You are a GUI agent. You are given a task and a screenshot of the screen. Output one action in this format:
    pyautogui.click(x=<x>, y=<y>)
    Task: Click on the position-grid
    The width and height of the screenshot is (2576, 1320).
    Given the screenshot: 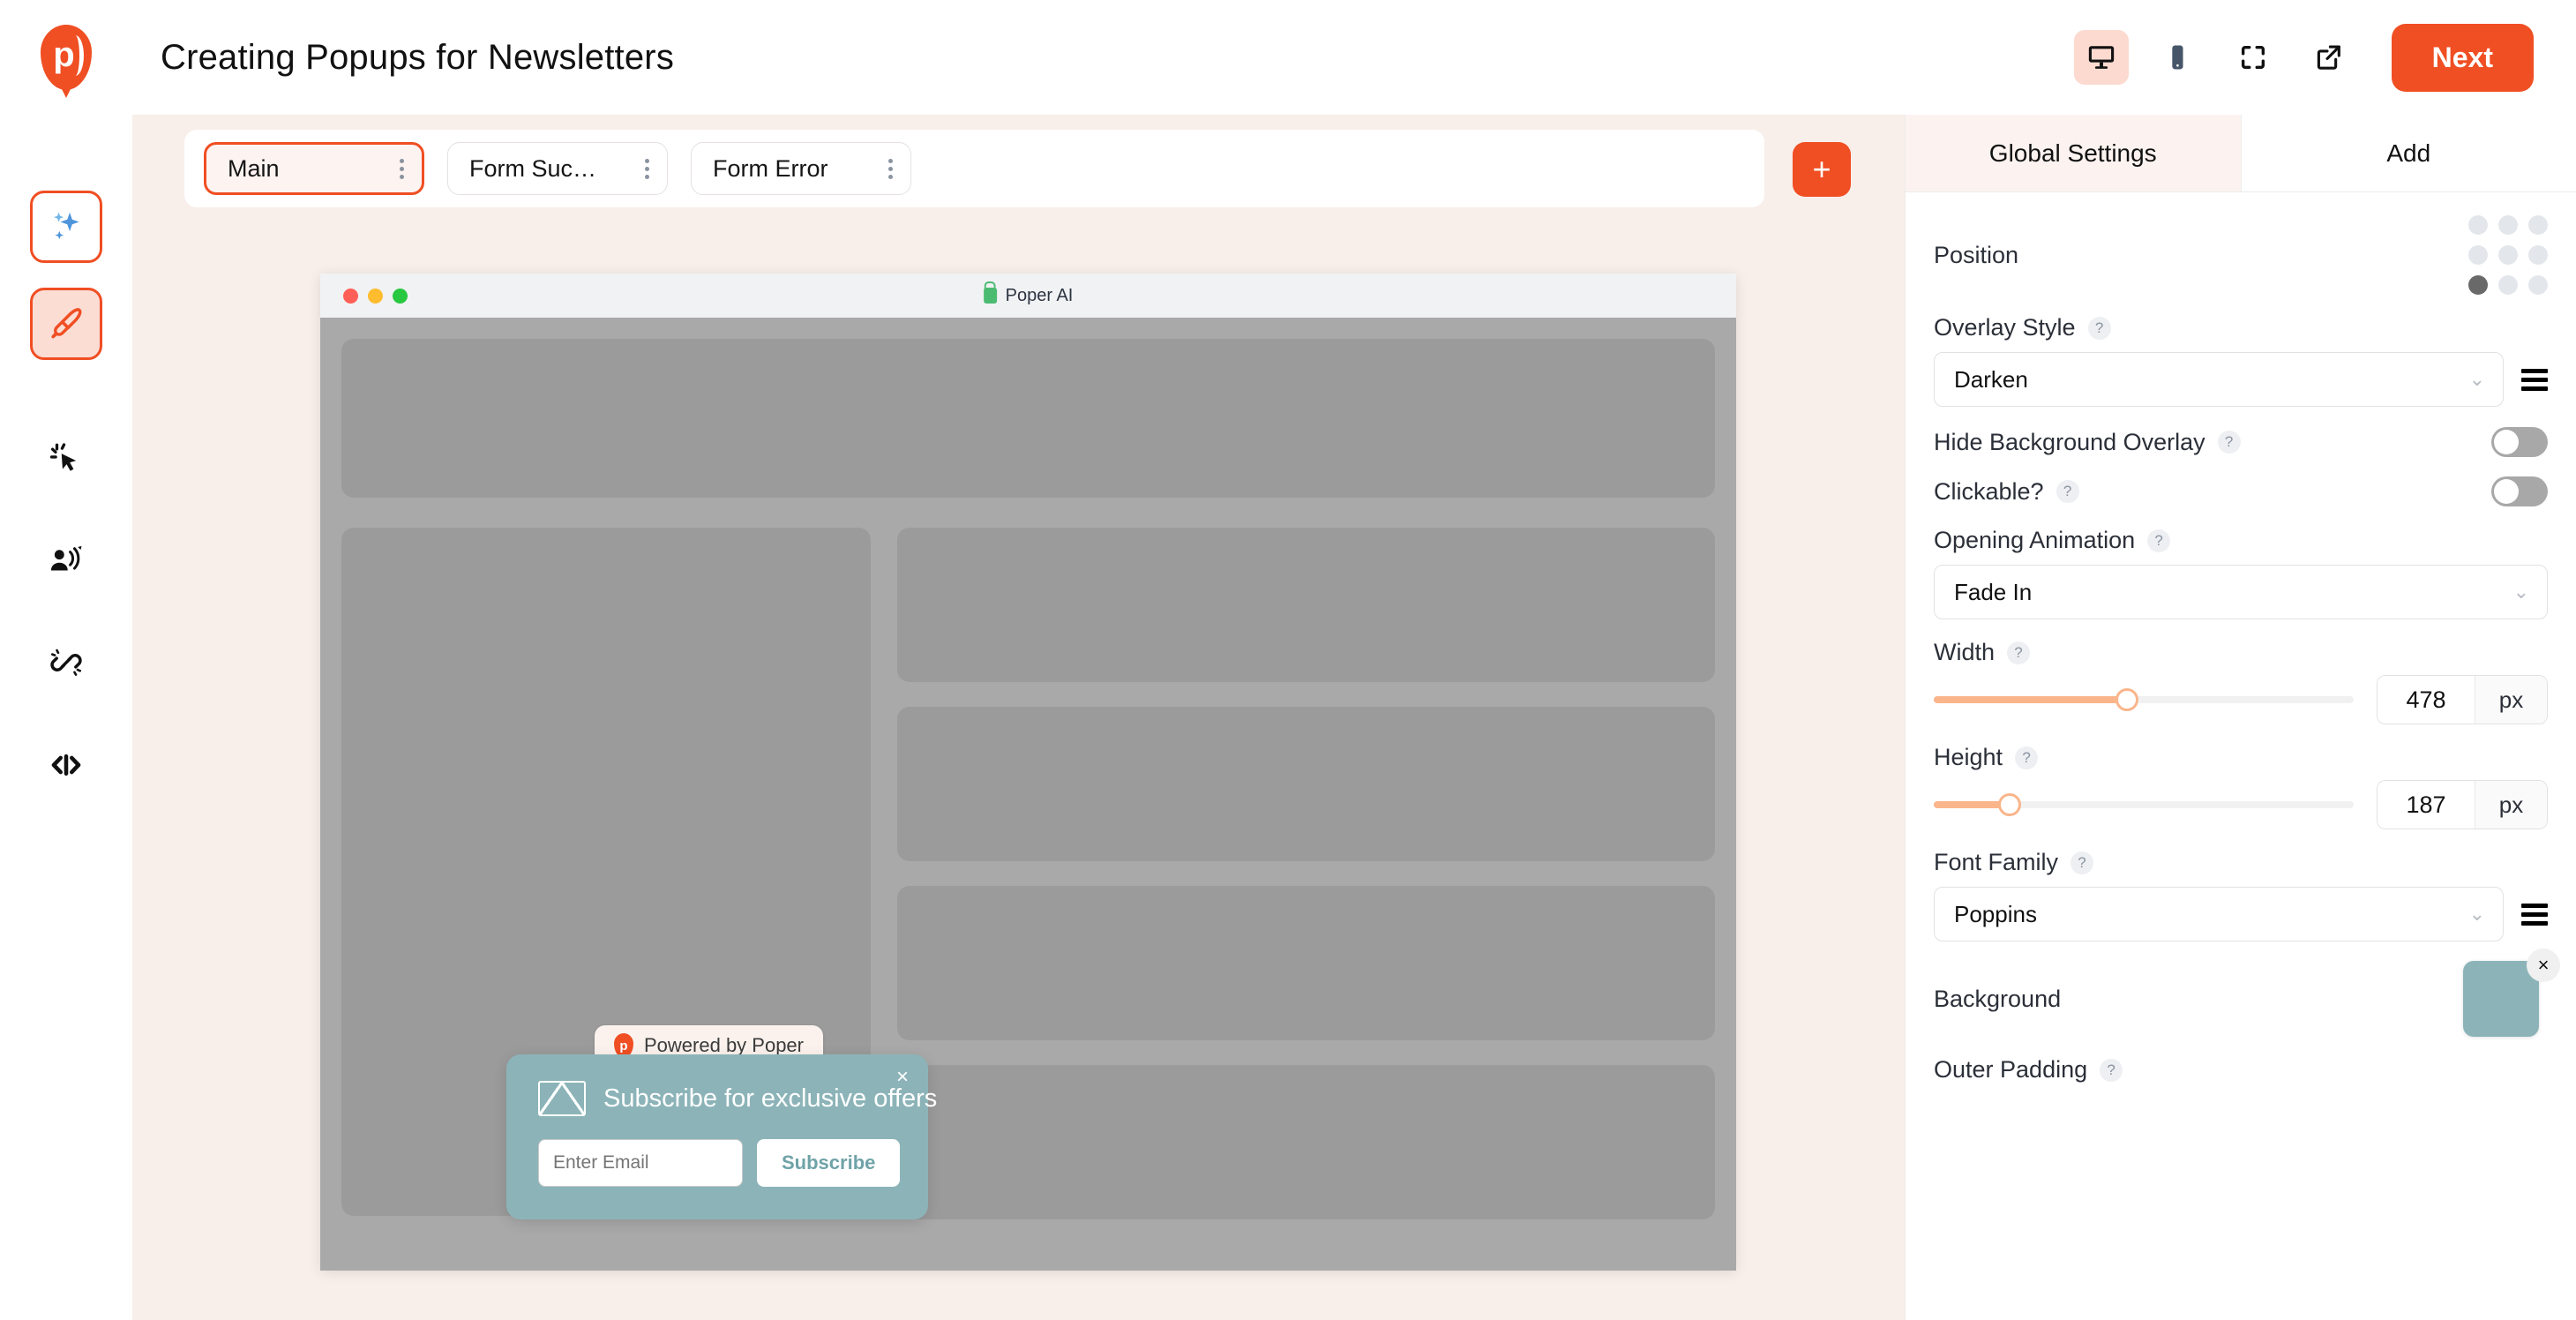 What is the action you would take?
    pyautogui.click(x=2508, y=255)
    